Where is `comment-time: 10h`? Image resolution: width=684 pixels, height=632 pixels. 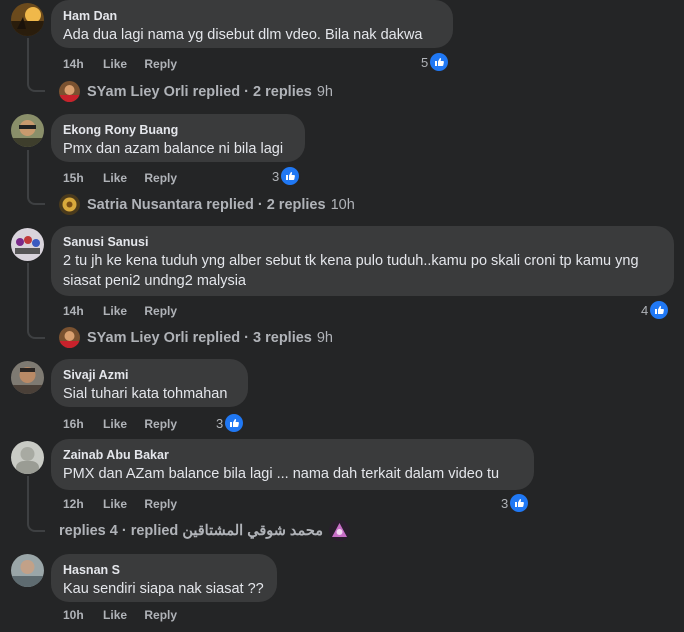 comment-time: 10h is located at coordinates (73, 615).